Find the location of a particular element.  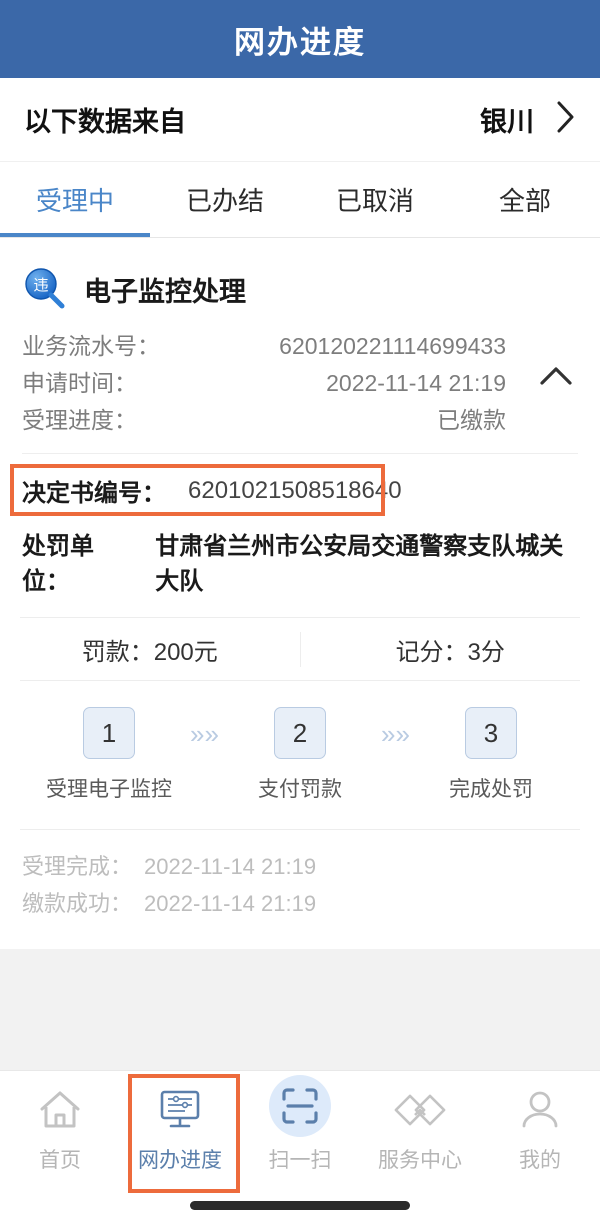

tab-accepting: 受理中 is located at coordinates (75, 199).